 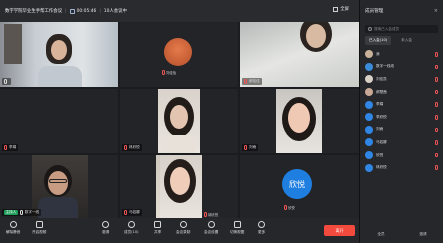 What do you see at coordinates (134, 147) in the screenshot?
I see `participant-name: 林欣悦` at bounding box center [134, 147].